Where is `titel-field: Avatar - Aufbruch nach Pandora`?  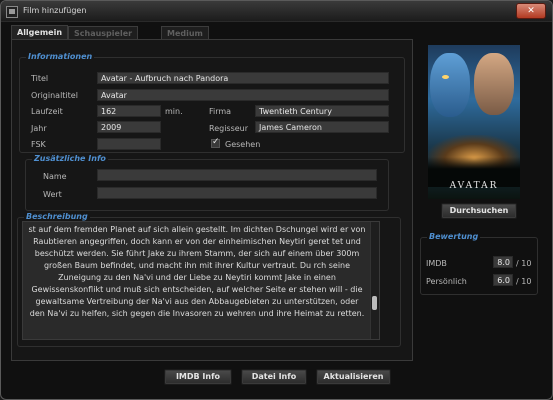 titel-field: Avatar - Aufbruch nach Pandora is located at coordinates (243, 78).